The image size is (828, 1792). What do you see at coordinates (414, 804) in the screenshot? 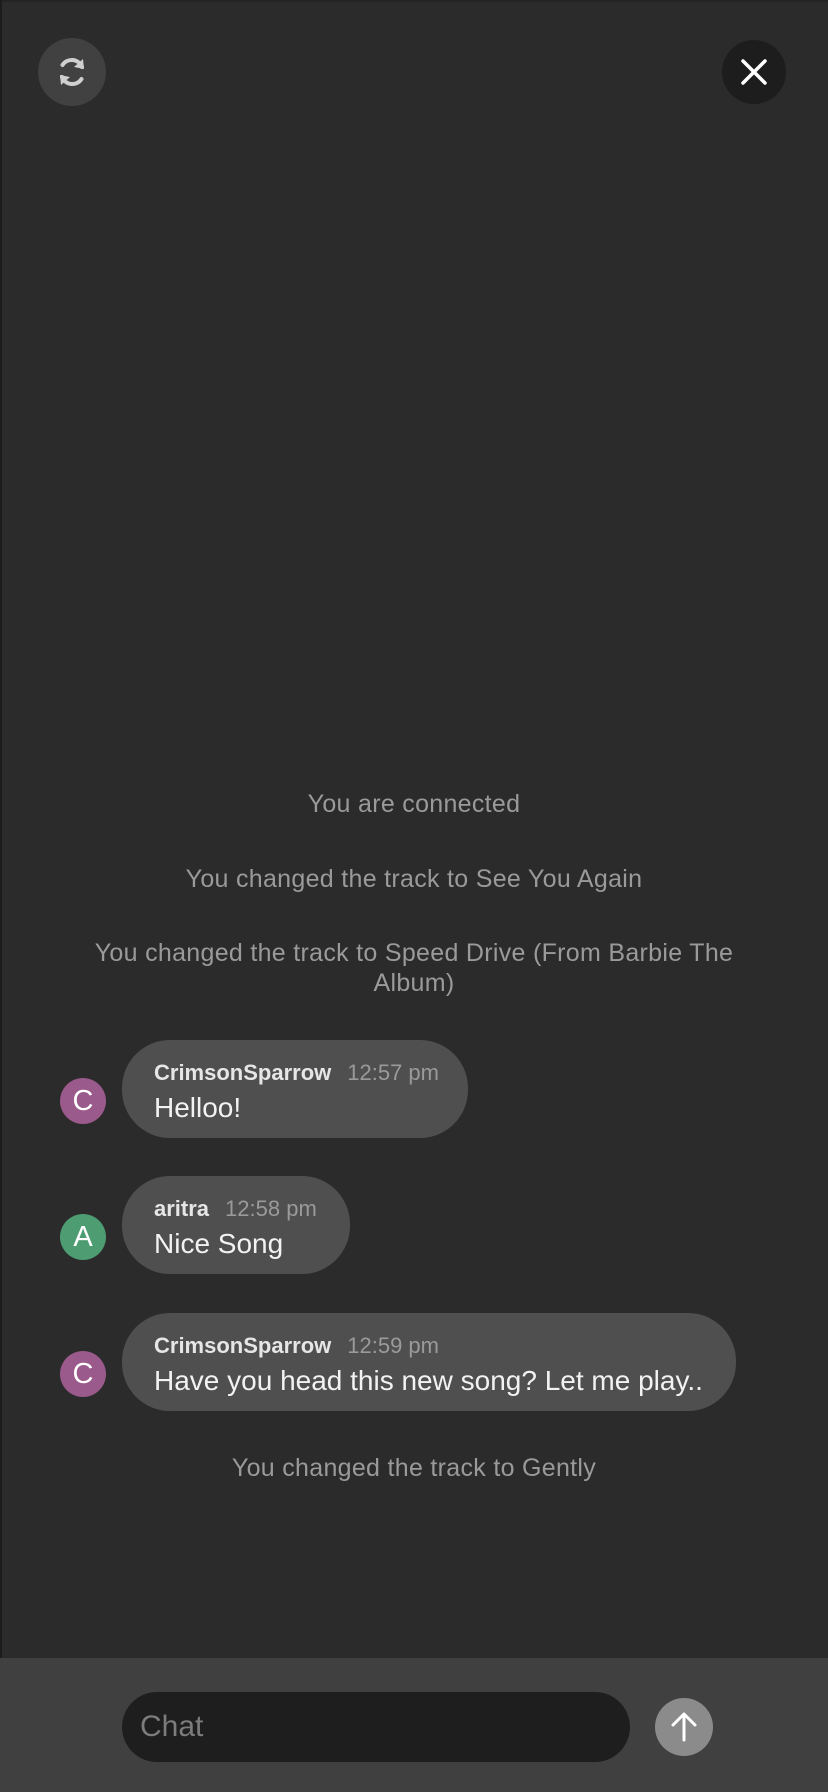
I see `system-message: You are connected` at bounding box center [414, 804].